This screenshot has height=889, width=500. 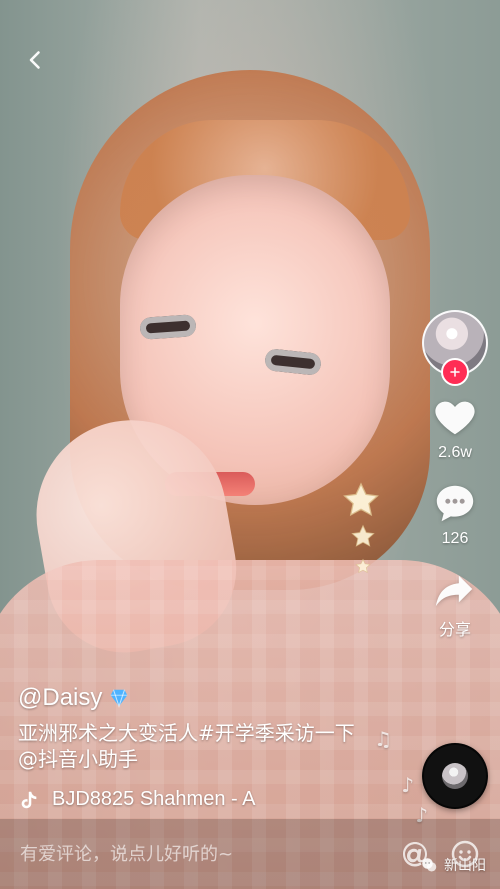 I want to click on music-row: BJD8825 Shahmen - A, so click(x=223, y=799).